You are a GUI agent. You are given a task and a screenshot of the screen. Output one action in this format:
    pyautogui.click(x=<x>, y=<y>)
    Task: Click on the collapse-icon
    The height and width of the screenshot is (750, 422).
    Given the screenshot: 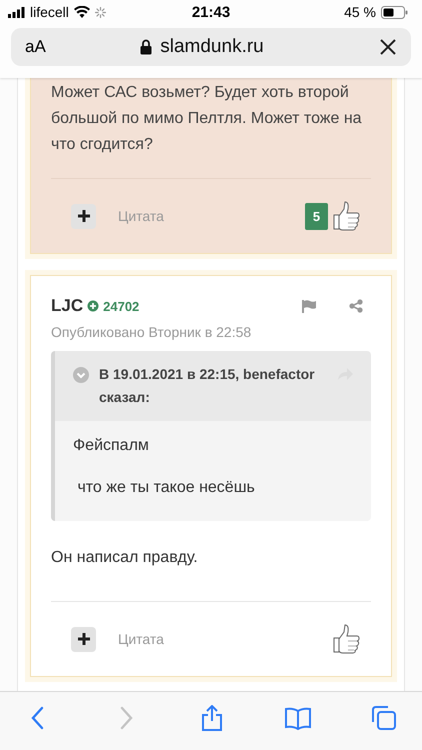 What is the action you would take?
    pyautogui.click(x=81, y=375)
    